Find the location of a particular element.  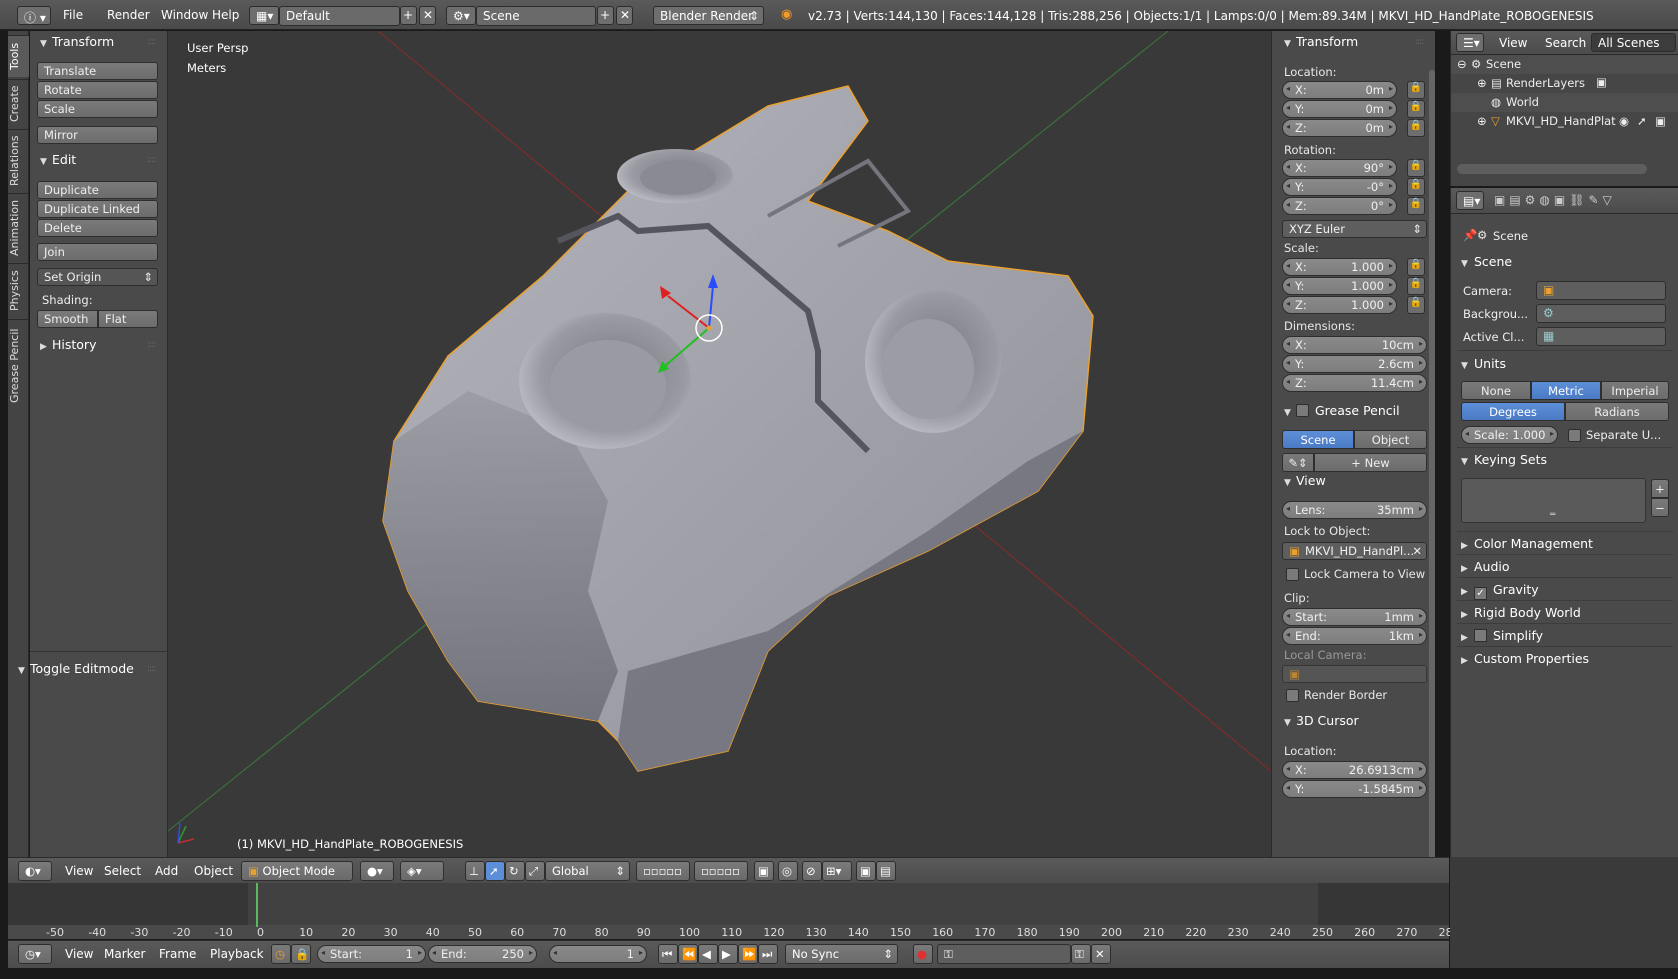

scale-z-field: ◂ Z: 1.000 ▸ is located at coordinates (1339, 305).